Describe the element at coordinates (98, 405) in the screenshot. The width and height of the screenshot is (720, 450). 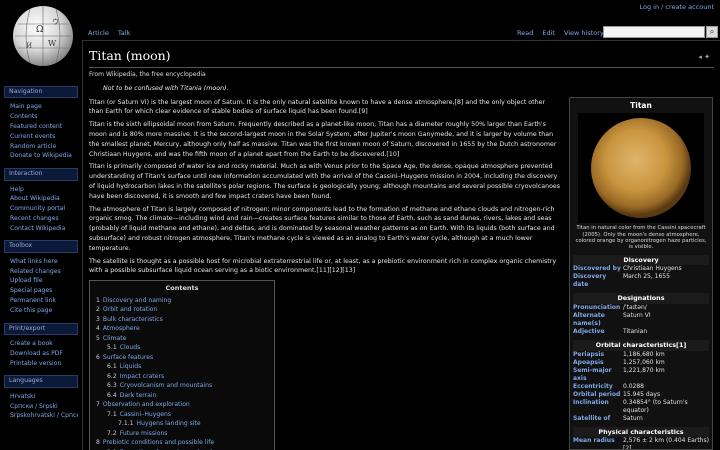
I see `toc-number: 7` at that location.